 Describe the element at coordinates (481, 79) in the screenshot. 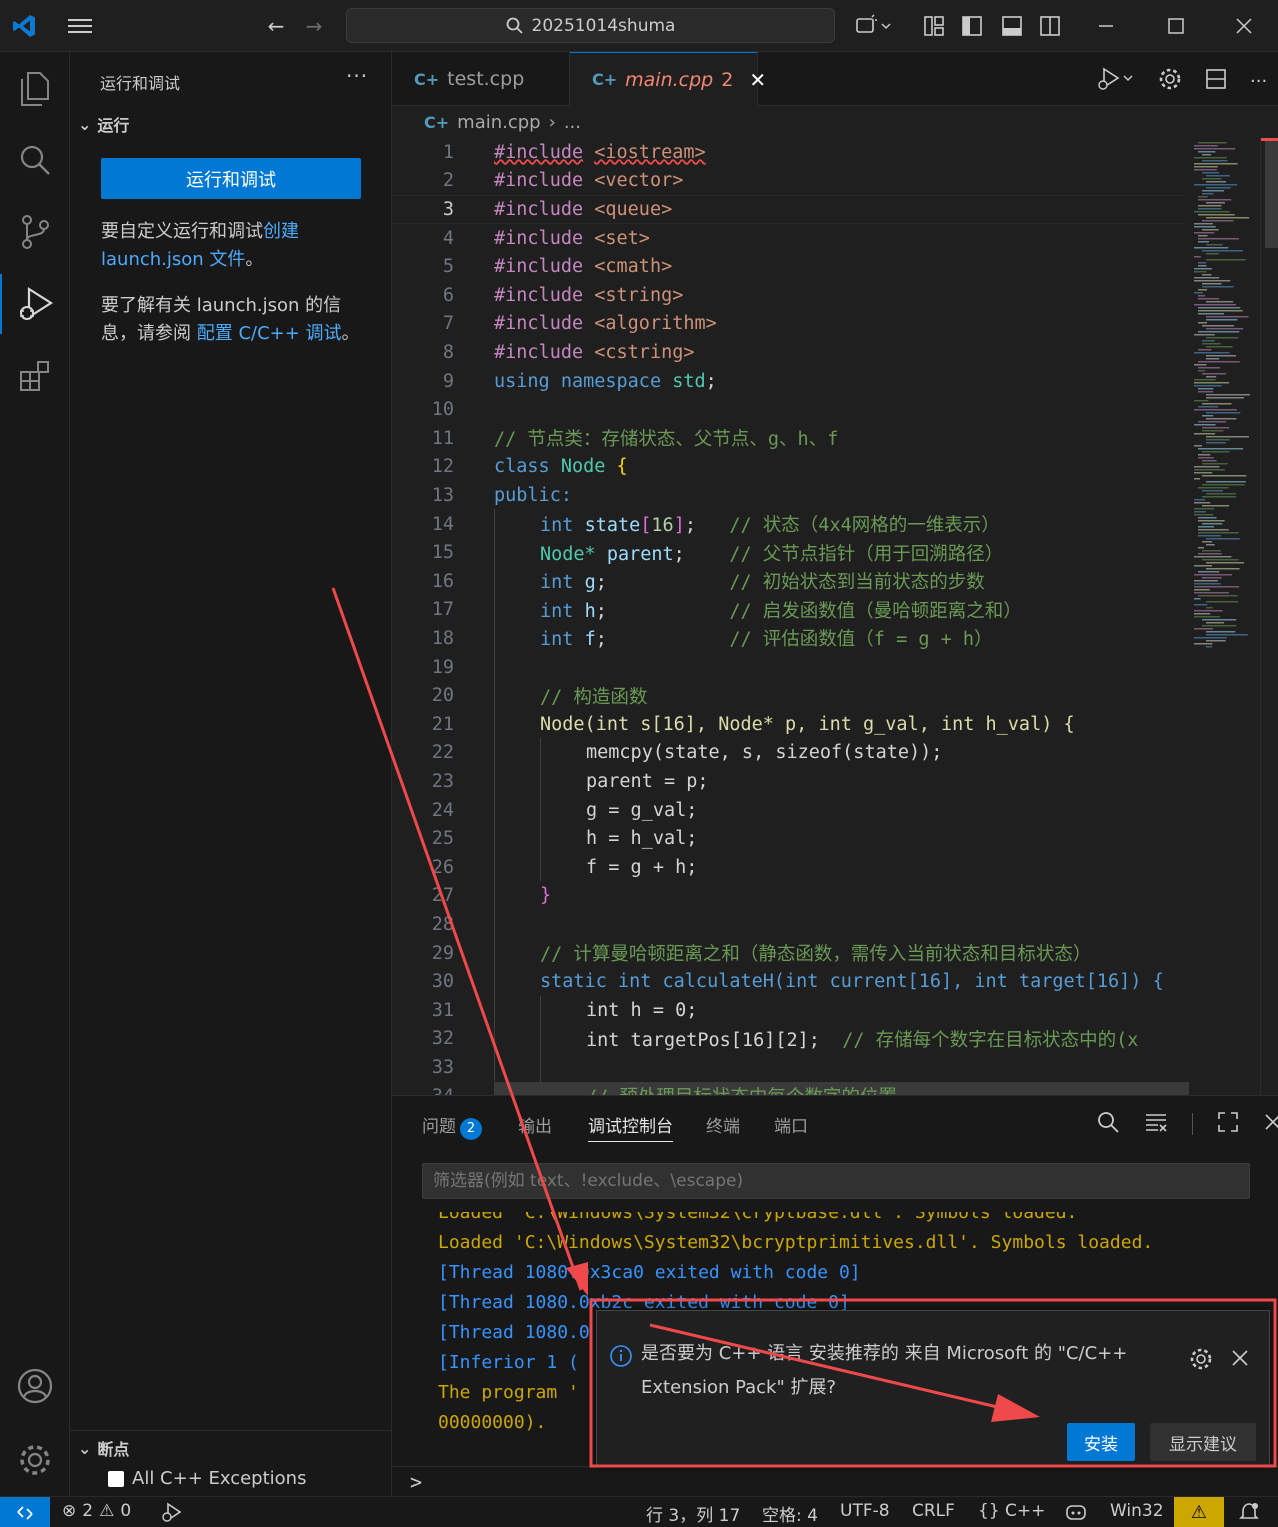

I see `tab-test-cpp: C+ test.cpp` at that location.